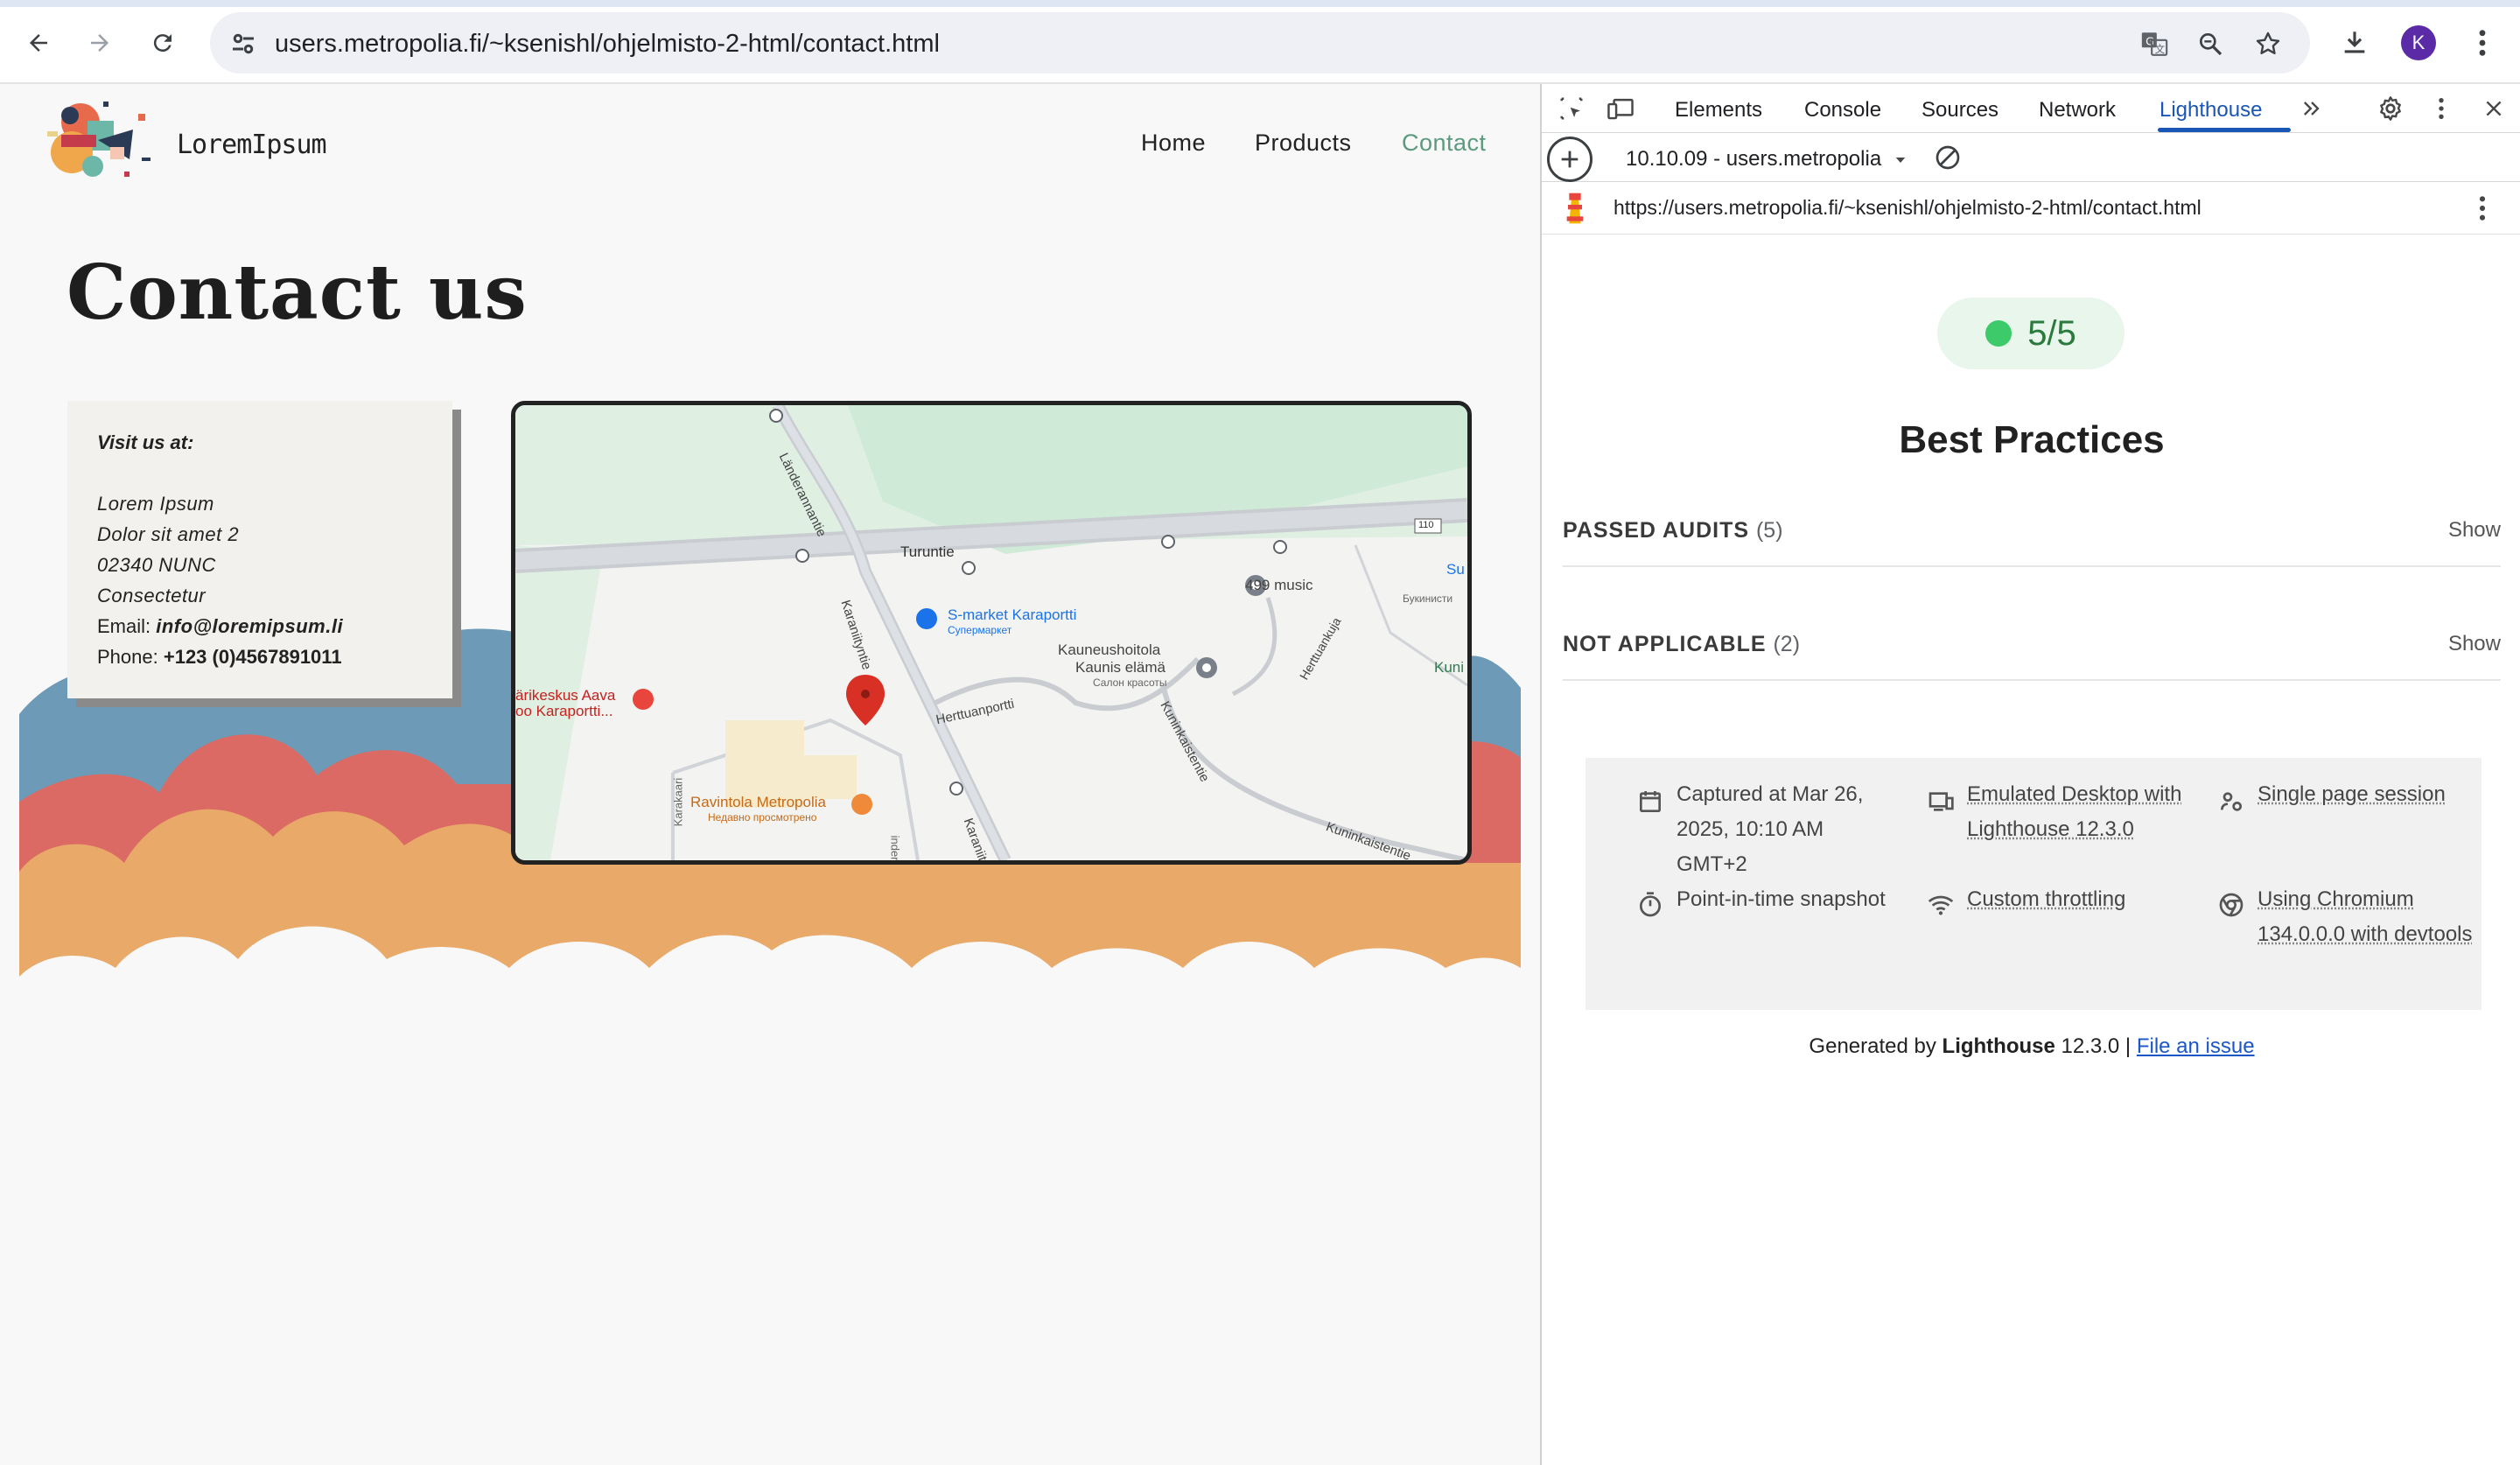 The width and height of the screenshot is (2520, 1465). I want to click on address-line: Consectetur, so click(151, 595).